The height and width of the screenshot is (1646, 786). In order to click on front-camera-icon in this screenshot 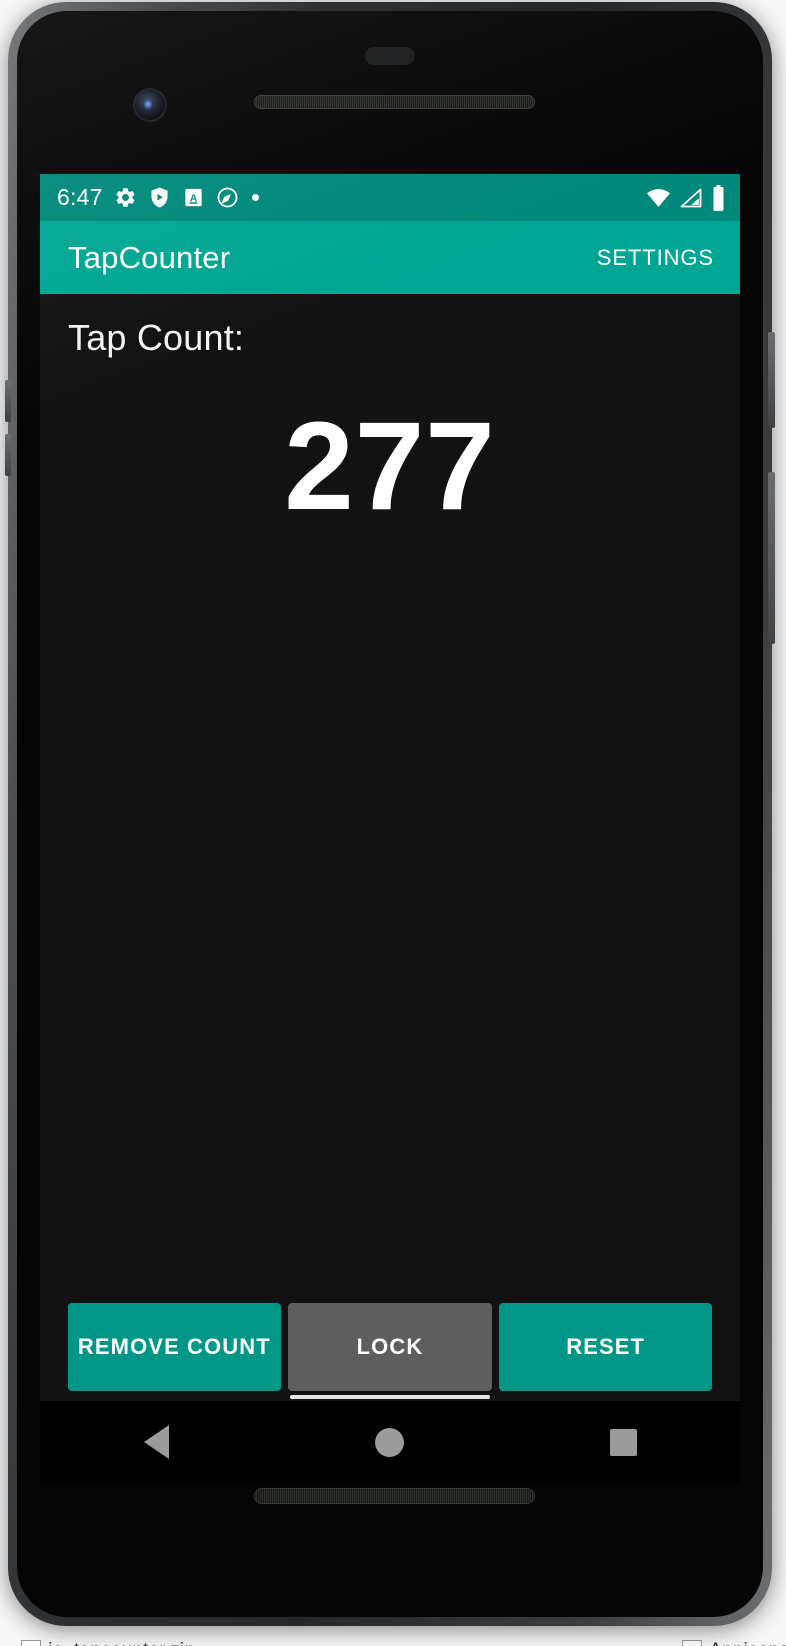, I will do `click(150, 105)`.